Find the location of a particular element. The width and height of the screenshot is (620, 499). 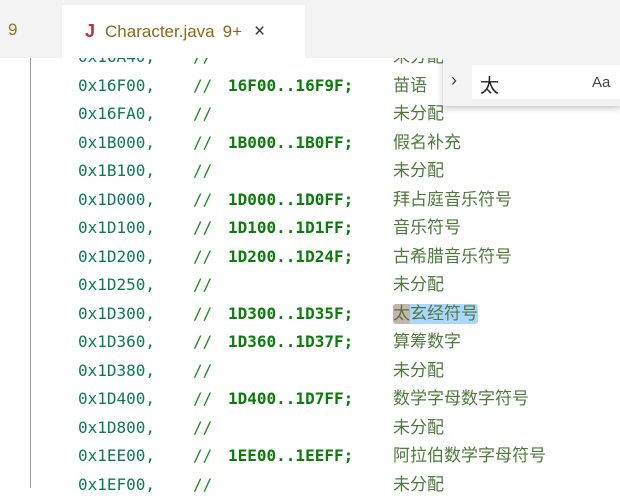

code-line: 0x1D360,//1D360..1D37F;算筹数字 is located at coordinates (312, 342).